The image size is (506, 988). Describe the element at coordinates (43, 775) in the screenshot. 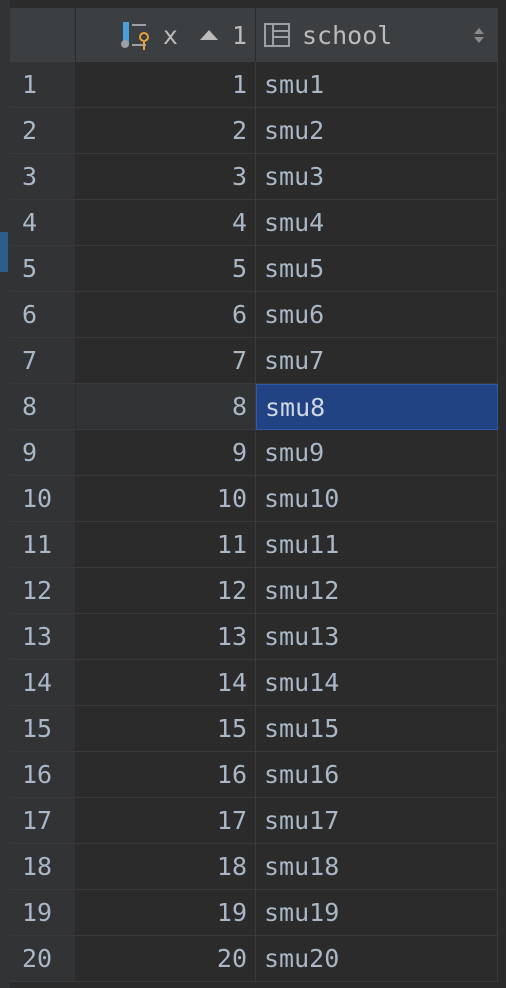

I see `row-number: 16` at that location.